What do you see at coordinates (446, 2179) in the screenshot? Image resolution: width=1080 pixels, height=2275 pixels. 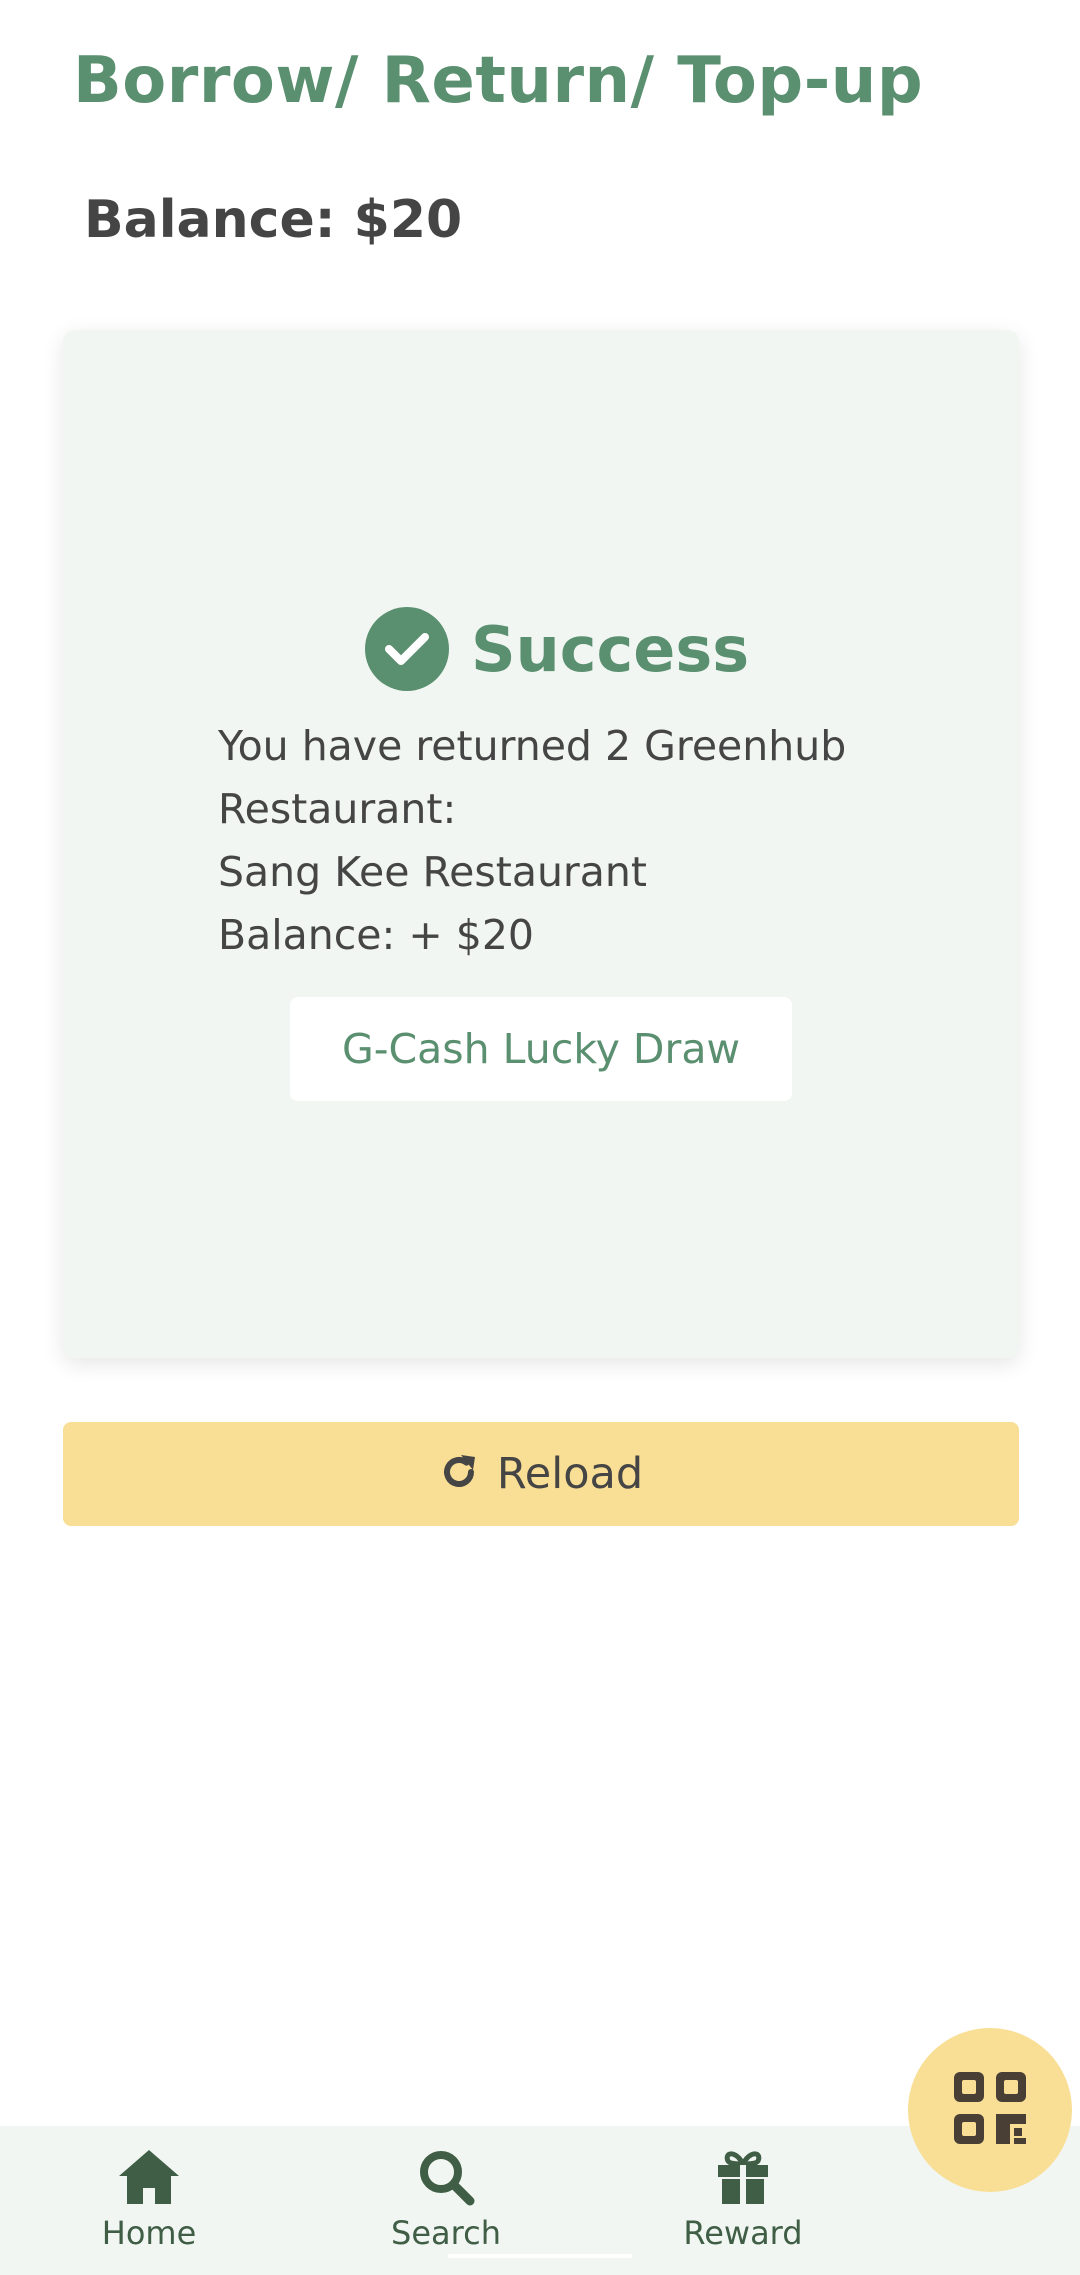 I see `search-icon` at bounding box center [446, 2179].